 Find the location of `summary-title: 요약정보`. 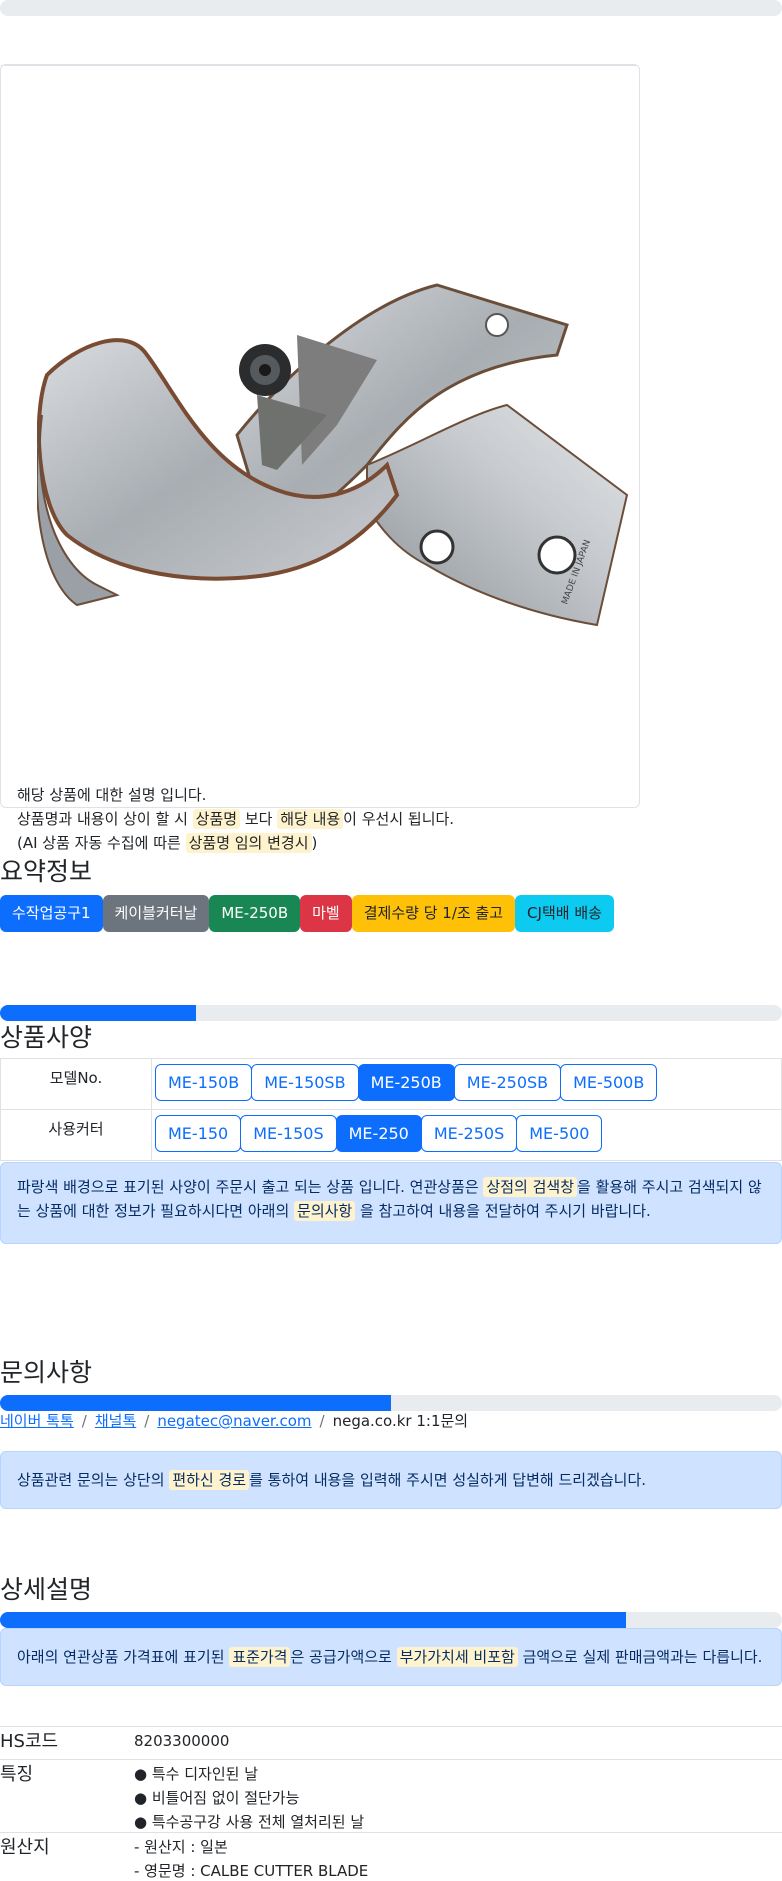

summary-title: 요약정보 is located at coordinates (46, 871).